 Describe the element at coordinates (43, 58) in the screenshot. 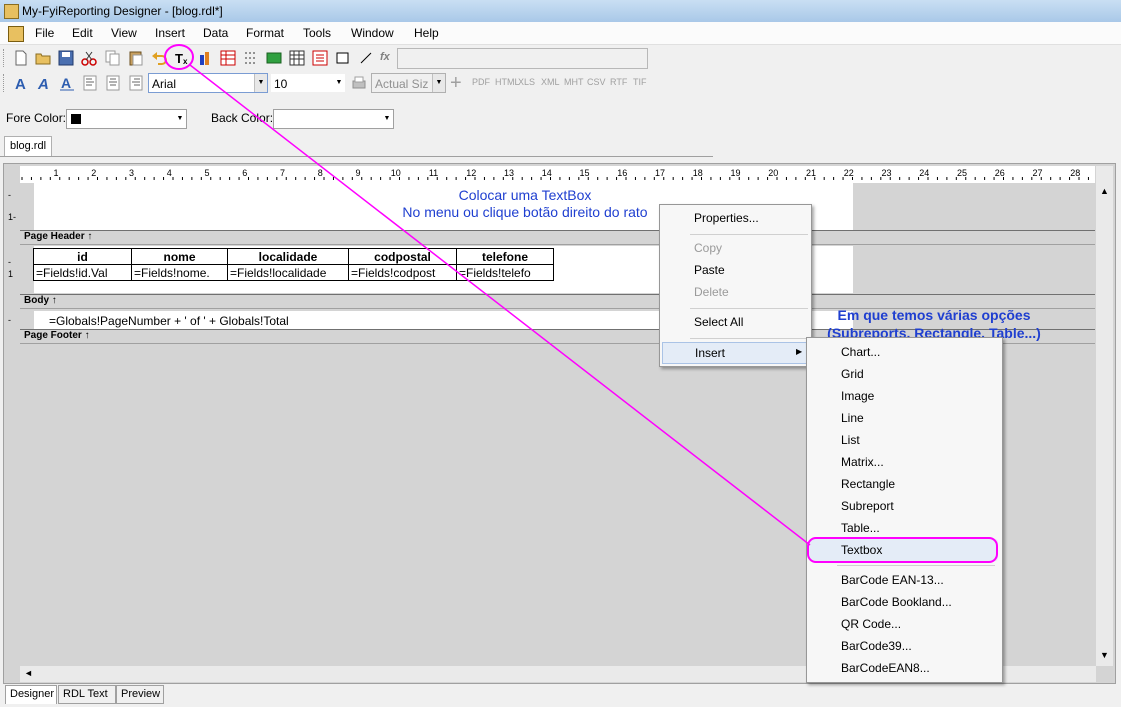

I see `open-icon` at that location.